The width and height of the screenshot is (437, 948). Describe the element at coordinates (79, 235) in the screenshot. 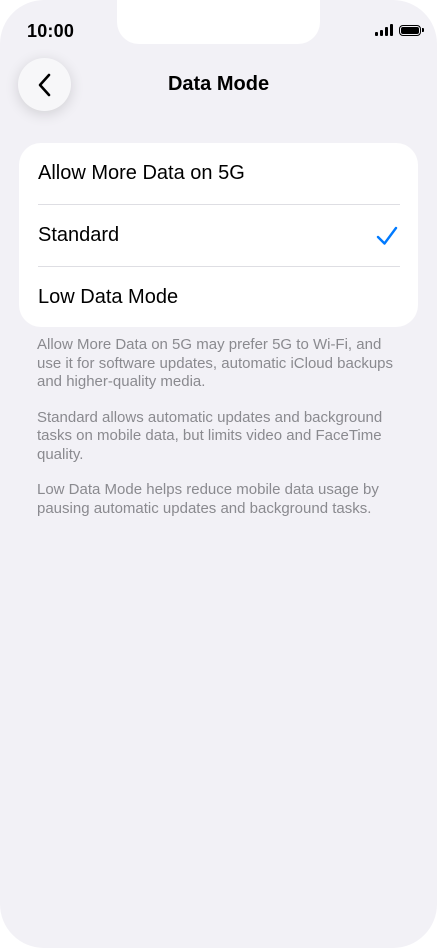

I see `option-label: Standard` at that location.